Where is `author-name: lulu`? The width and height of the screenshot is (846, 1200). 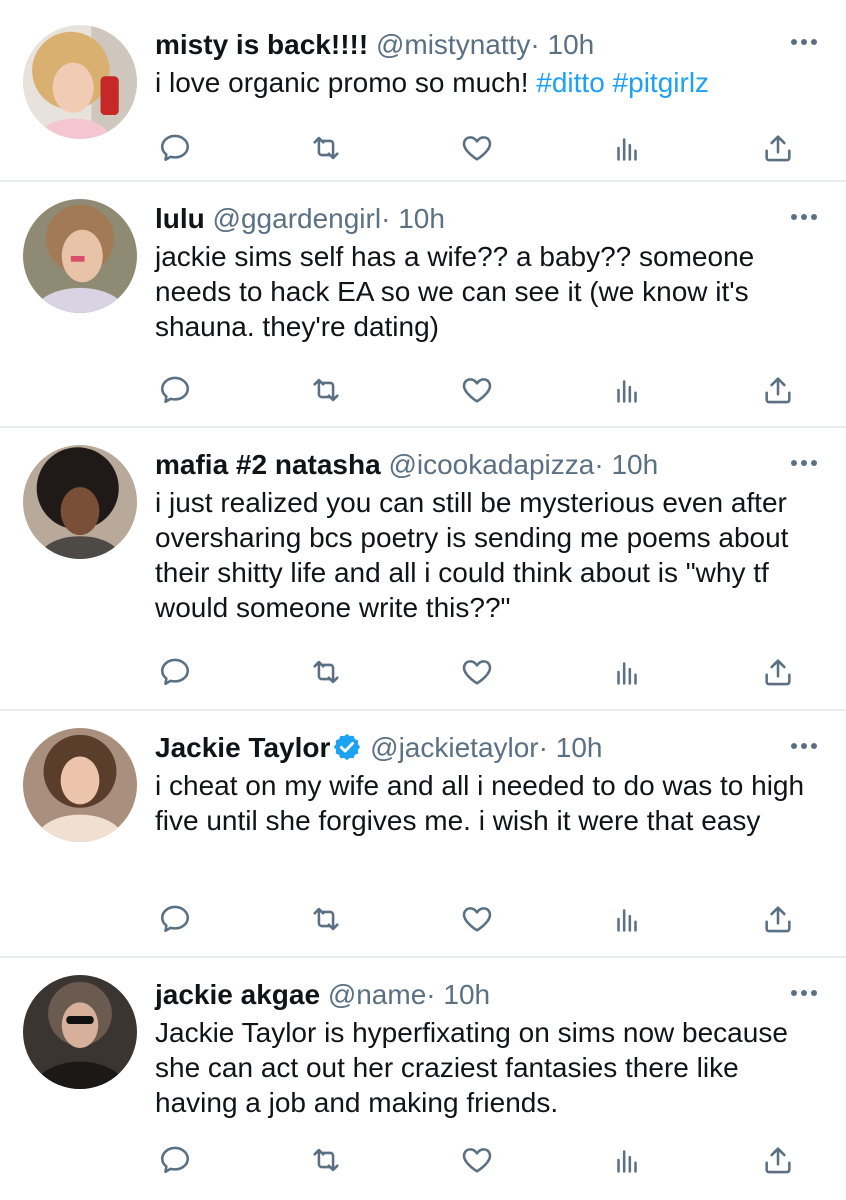
author-name: lulu is located at coordinates (180, 218).